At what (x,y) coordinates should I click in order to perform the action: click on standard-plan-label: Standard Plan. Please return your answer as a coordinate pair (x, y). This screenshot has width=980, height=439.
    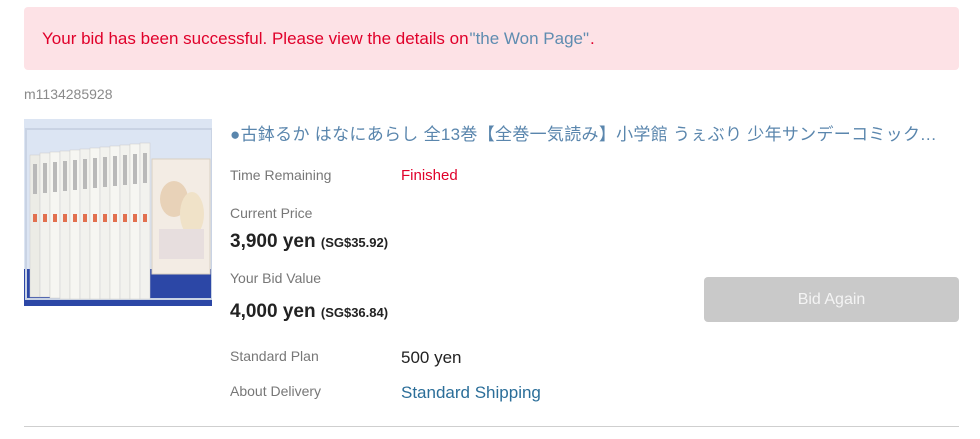
    Looking at the image, I should click on (274, 356).